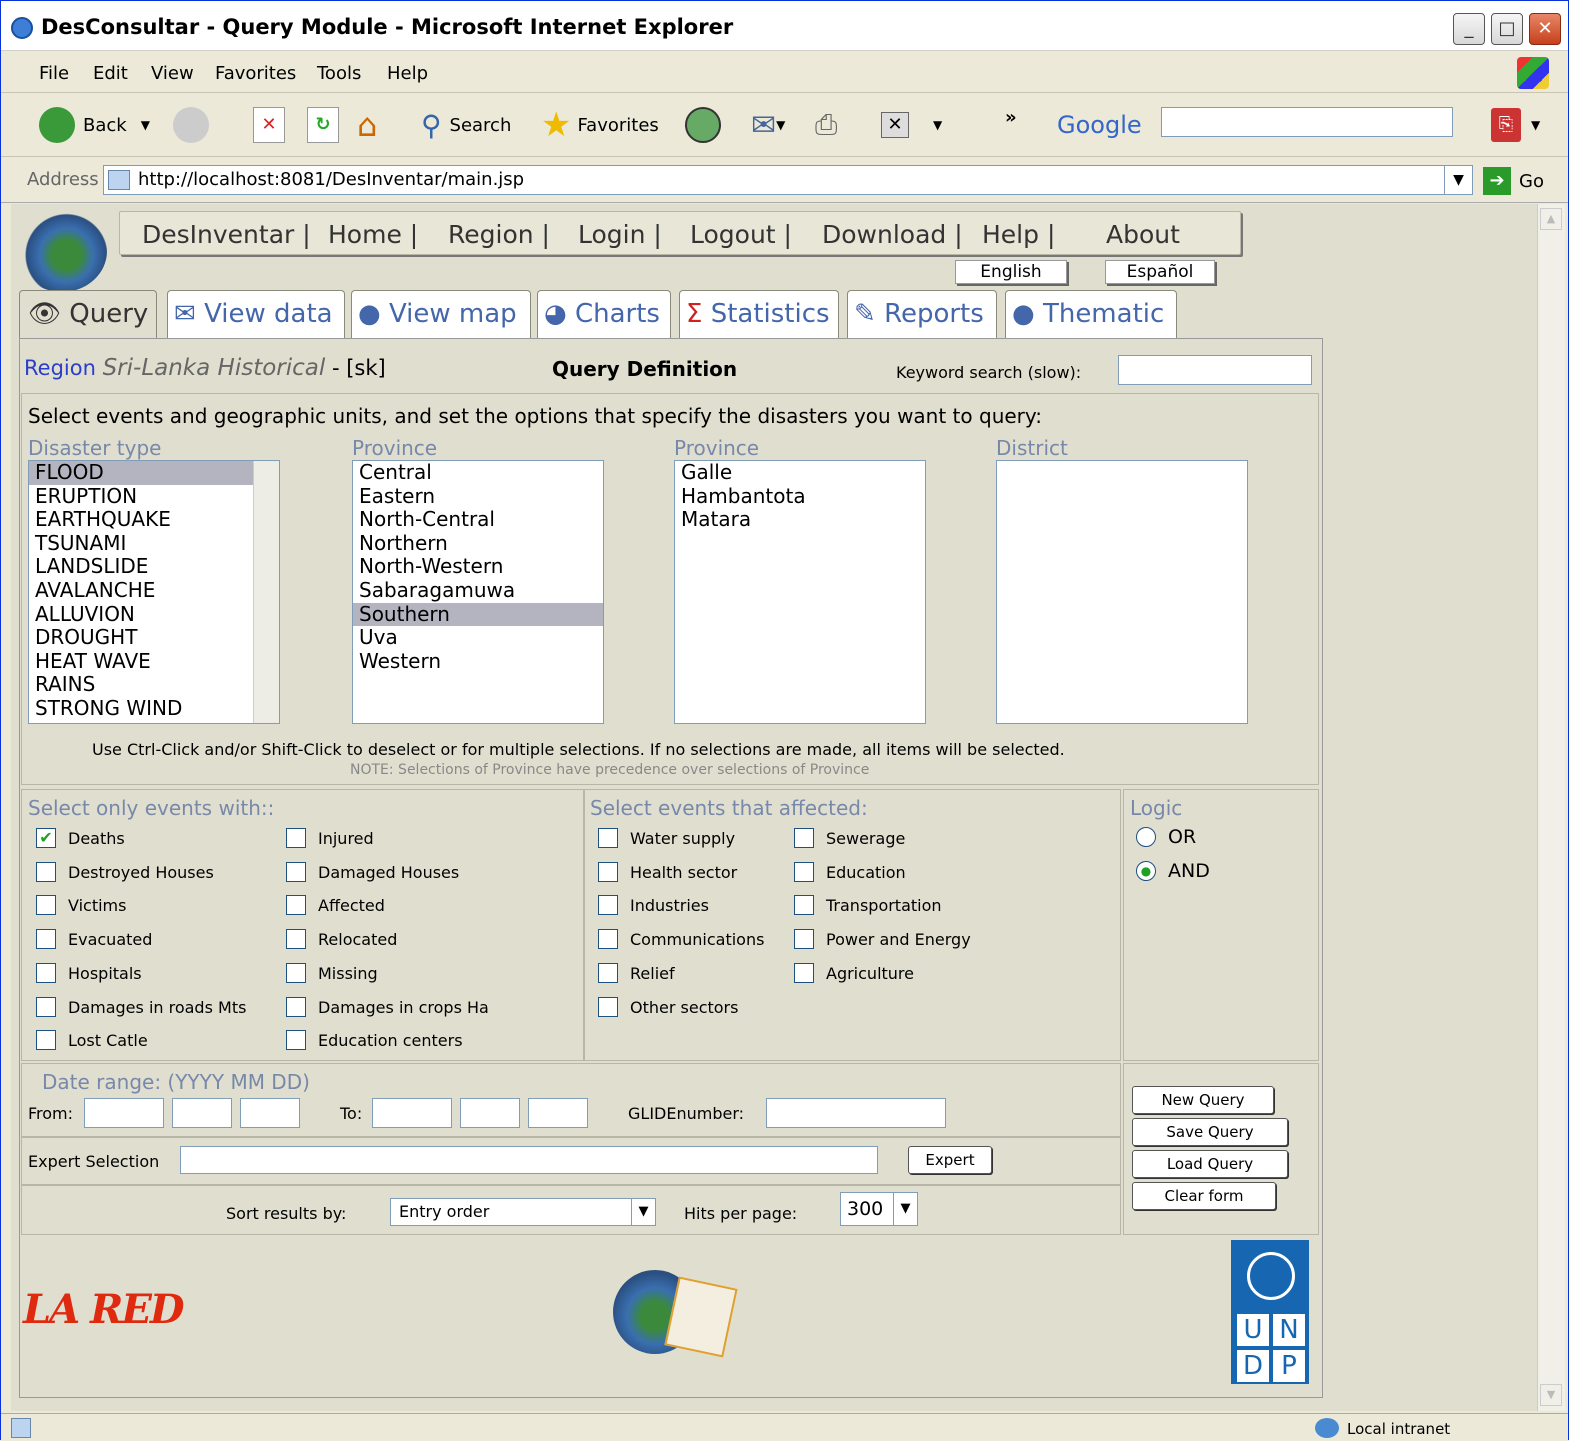  I want to click on go-button: ➔ Go, so click(1513, 181).